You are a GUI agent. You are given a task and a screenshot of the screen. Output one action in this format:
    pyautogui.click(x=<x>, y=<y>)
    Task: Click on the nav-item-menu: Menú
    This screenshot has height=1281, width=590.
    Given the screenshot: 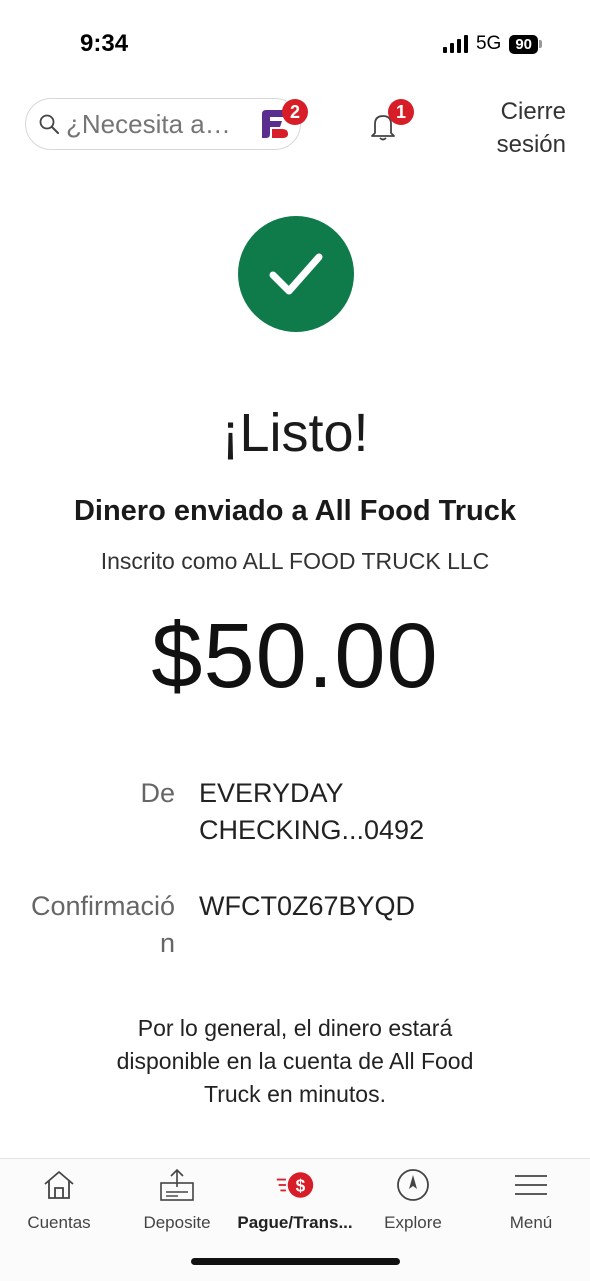 What is the action you would take?
    pyautogui.click(x=531, y=1204)
    